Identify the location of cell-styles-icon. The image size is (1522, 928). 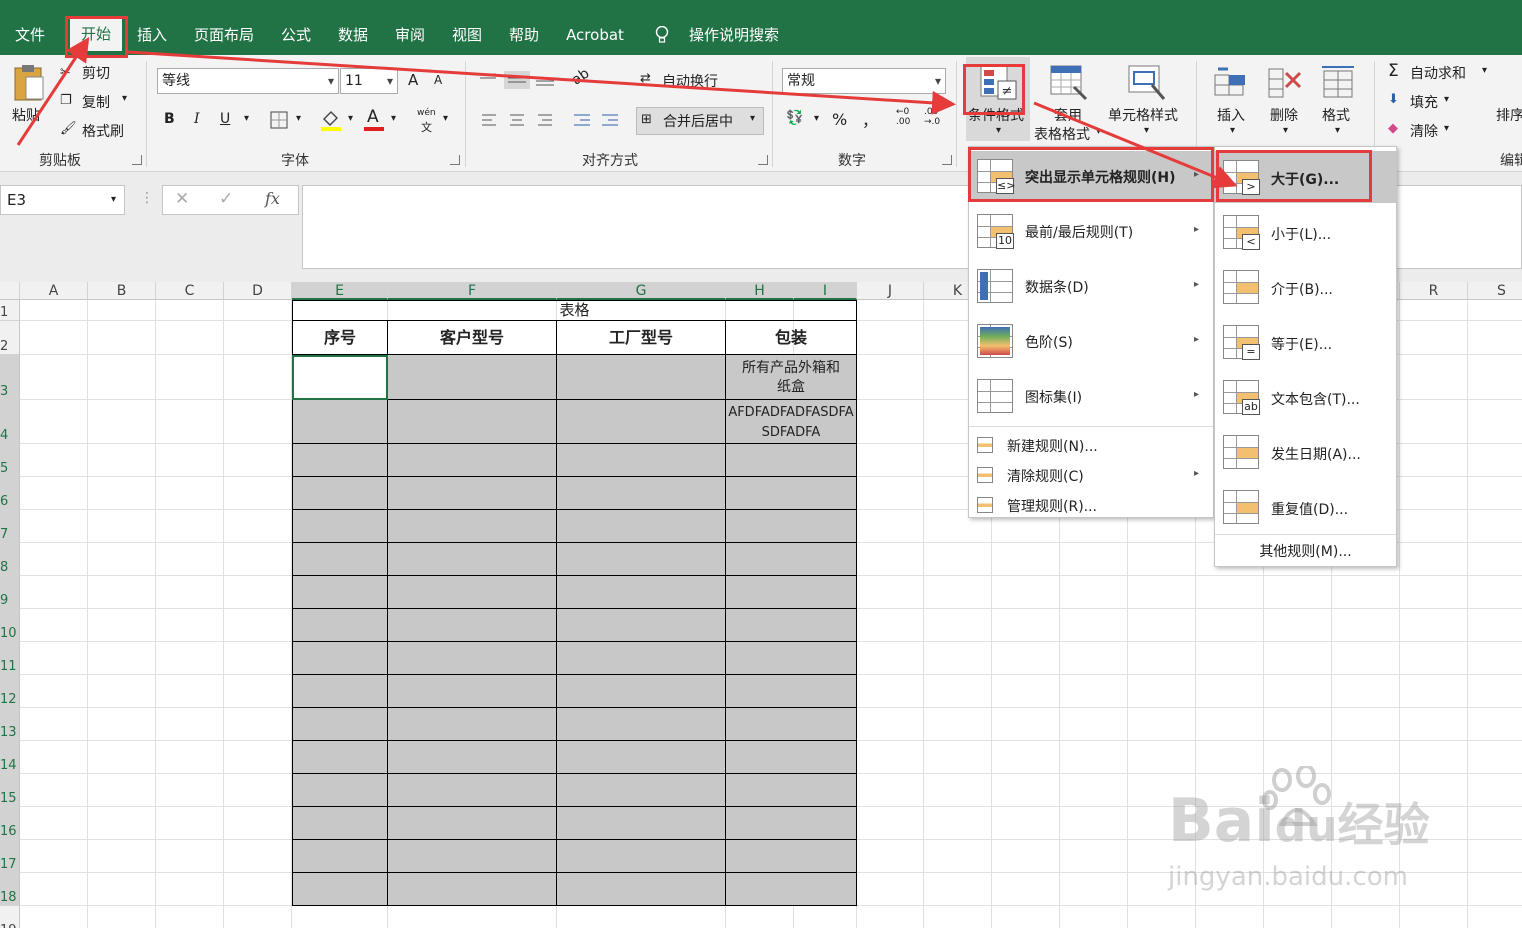
(1147, 83).